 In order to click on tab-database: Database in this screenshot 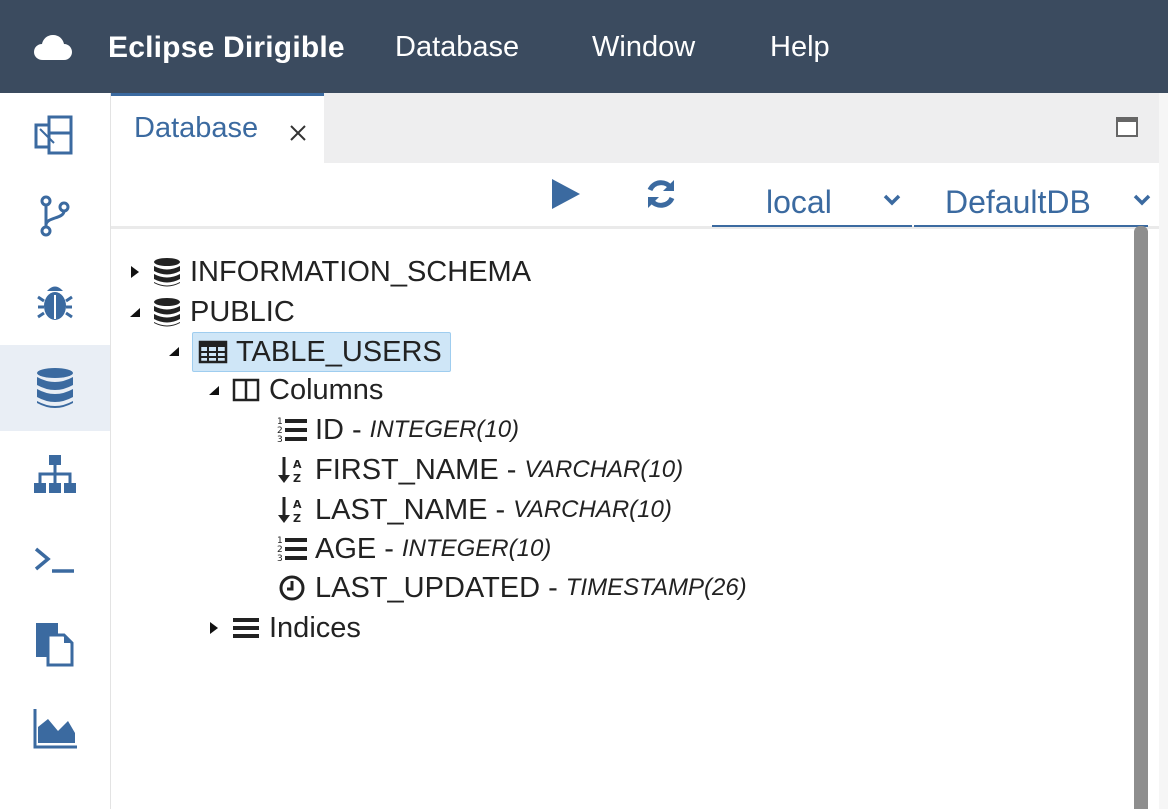, I will do `click(217, 128)`.